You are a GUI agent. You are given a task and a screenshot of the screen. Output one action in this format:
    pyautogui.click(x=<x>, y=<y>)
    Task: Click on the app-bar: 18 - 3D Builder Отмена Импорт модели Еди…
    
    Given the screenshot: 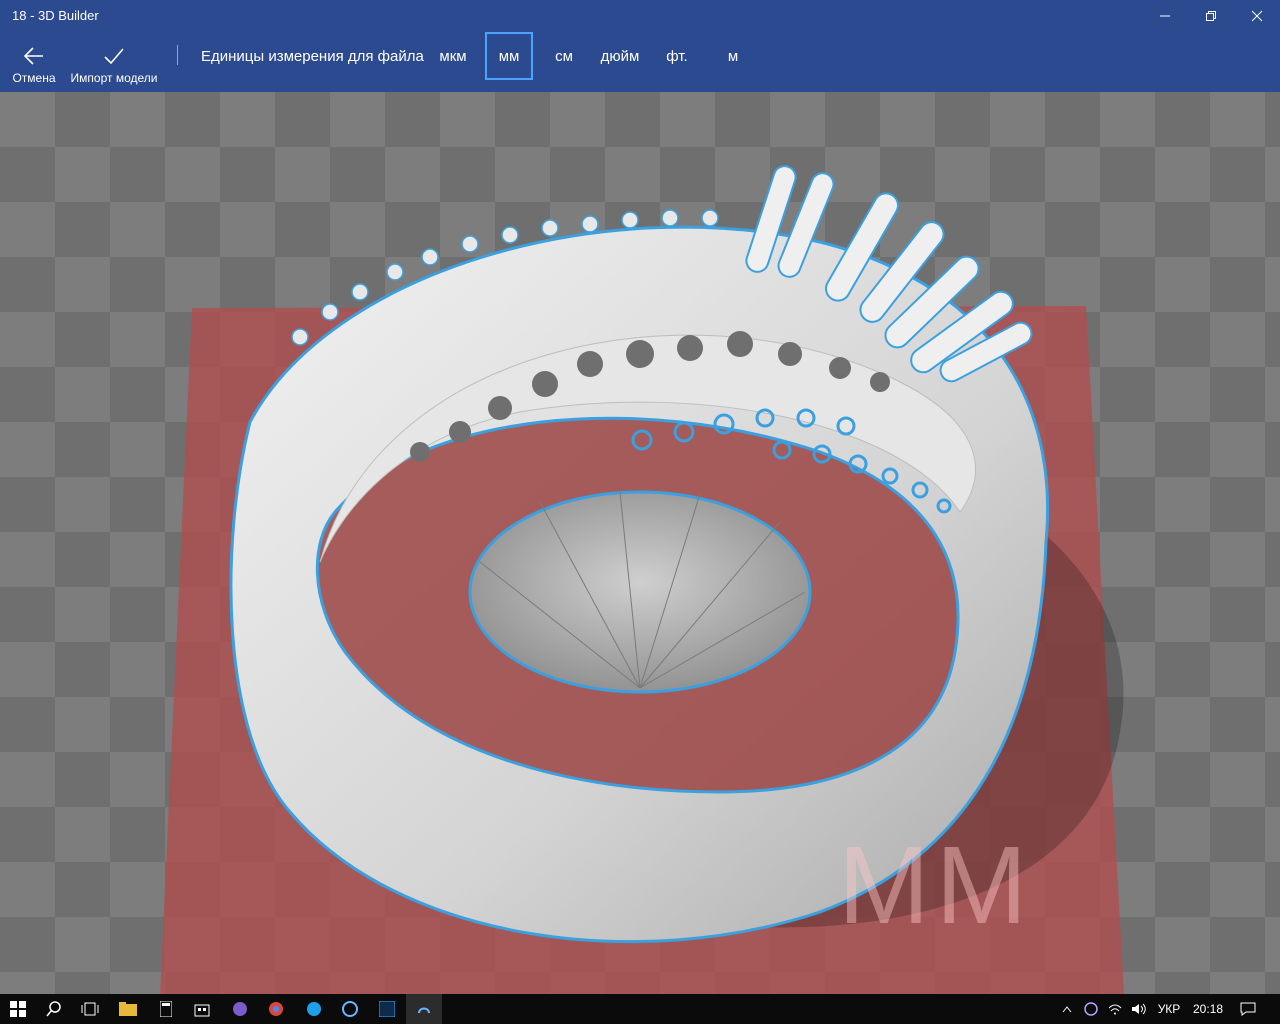 What is the action you would take?
    pyautogui.click(x=640, y=46)
    